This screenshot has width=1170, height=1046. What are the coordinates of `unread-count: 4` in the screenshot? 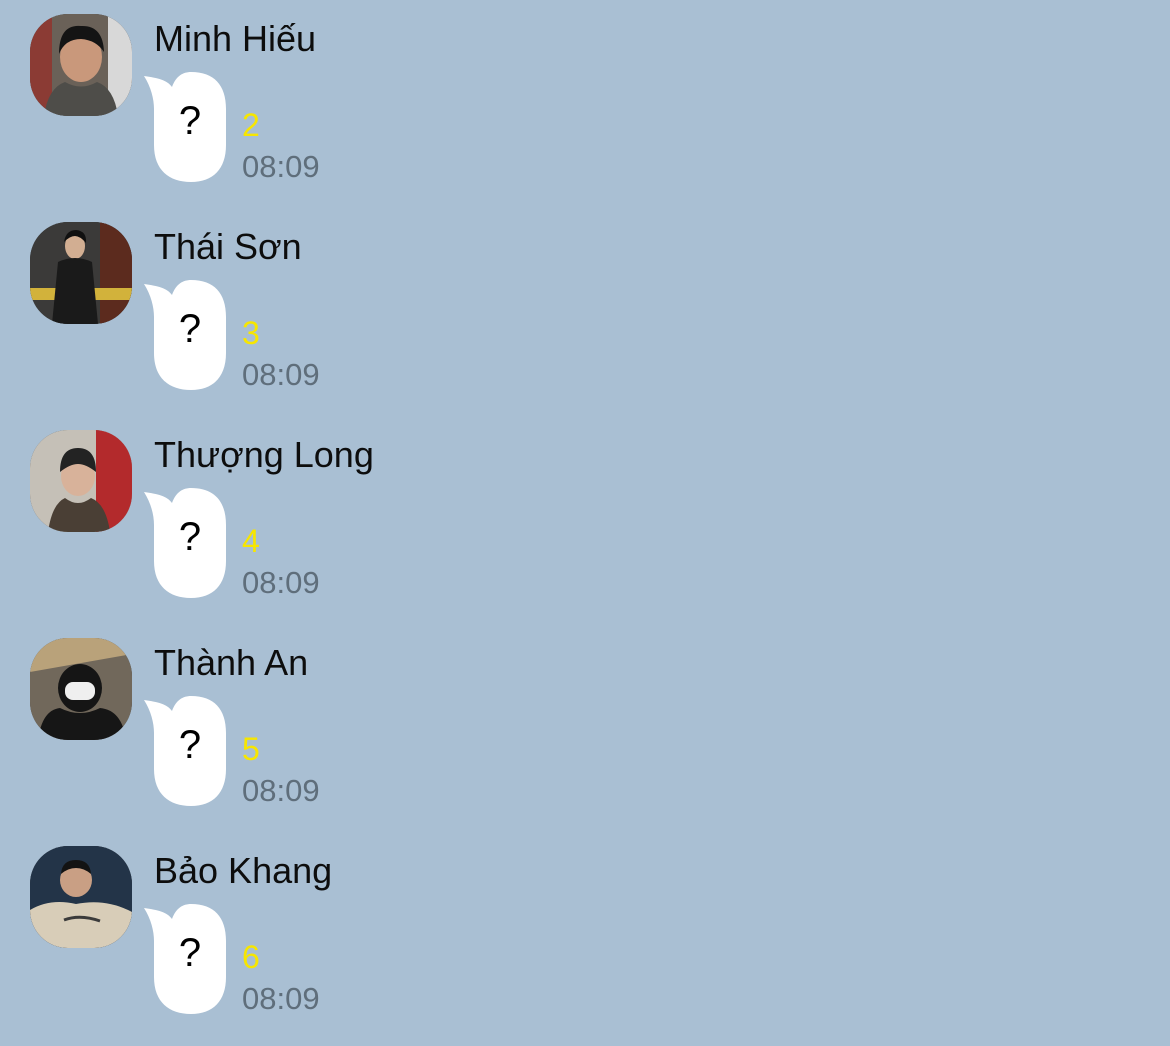 It's located at (251, 541).